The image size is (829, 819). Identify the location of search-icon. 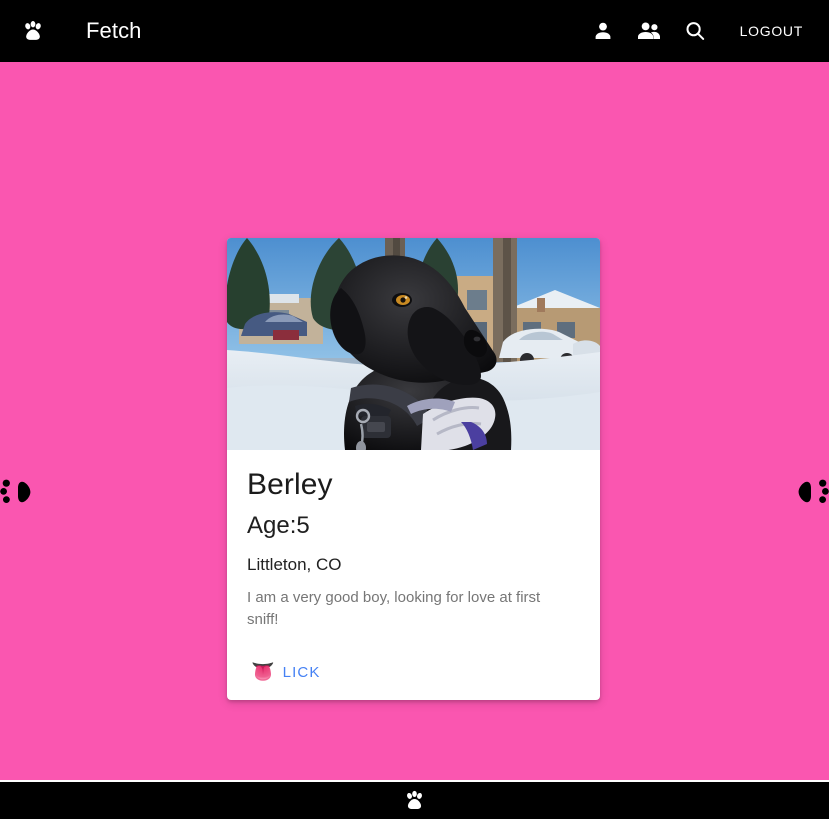
(695, 31).